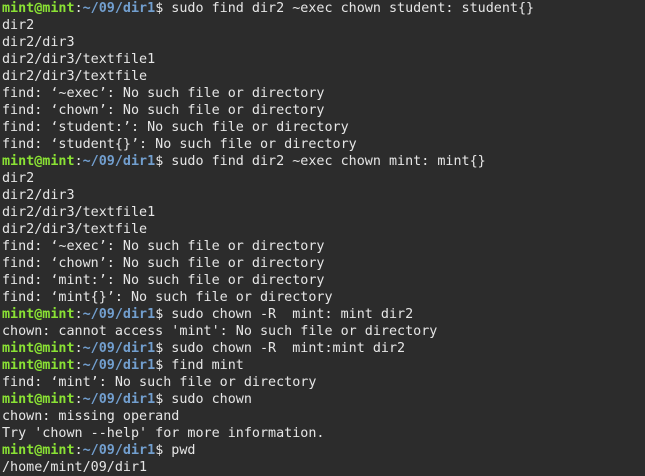  Describe the element at coordinates (207, 399) in the screenshot. I see `command-text: sudo chown` at that location.